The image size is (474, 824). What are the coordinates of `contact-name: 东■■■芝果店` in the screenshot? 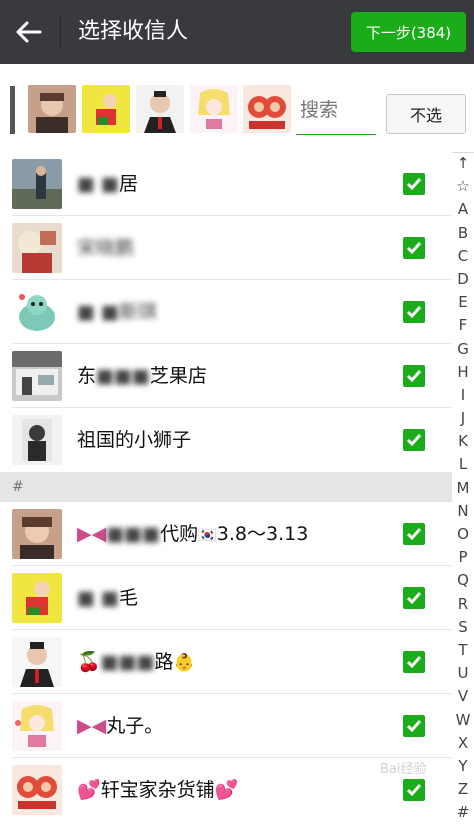 It's located at (142, 376).